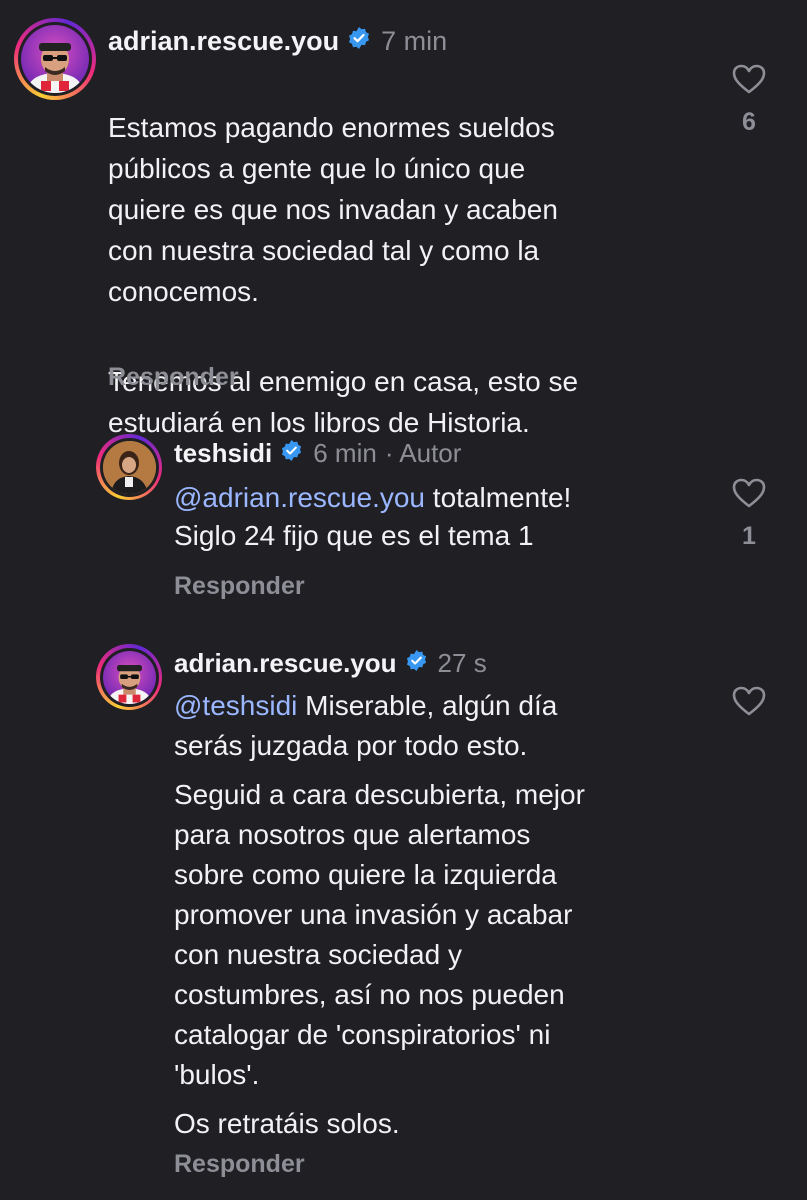  What do you see at coordinates (749, 122) in the screenshot?
I see `like-count: 6` at bounding box center [749, 122].